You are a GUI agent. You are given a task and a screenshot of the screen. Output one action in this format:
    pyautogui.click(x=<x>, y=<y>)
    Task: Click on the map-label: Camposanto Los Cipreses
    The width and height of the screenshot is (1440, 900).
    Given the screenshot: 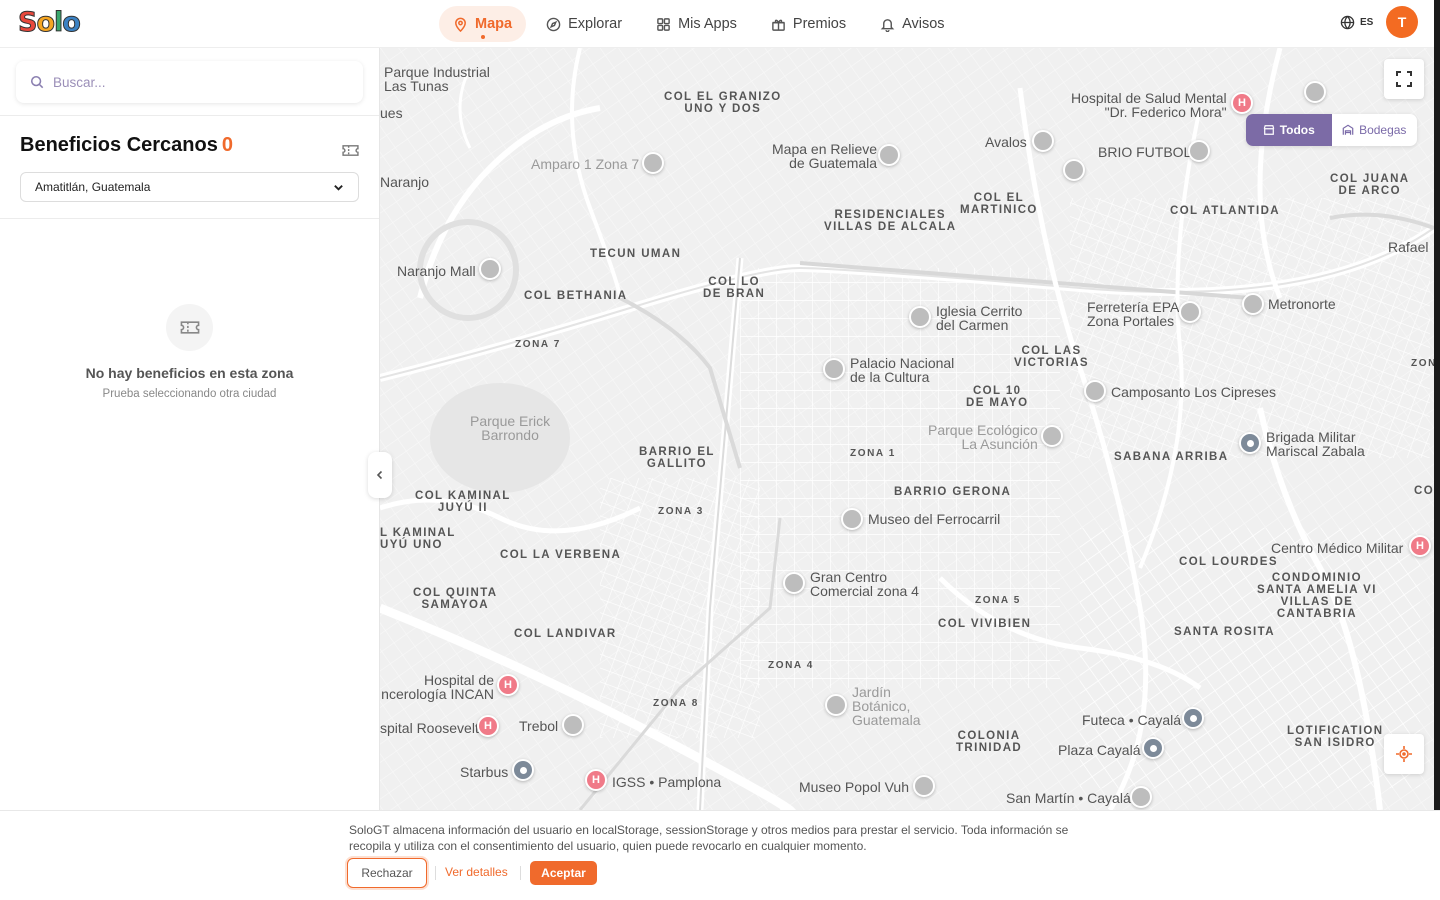 What is the action you would take?
    pyautogui.click(x=1193, y=392)
    